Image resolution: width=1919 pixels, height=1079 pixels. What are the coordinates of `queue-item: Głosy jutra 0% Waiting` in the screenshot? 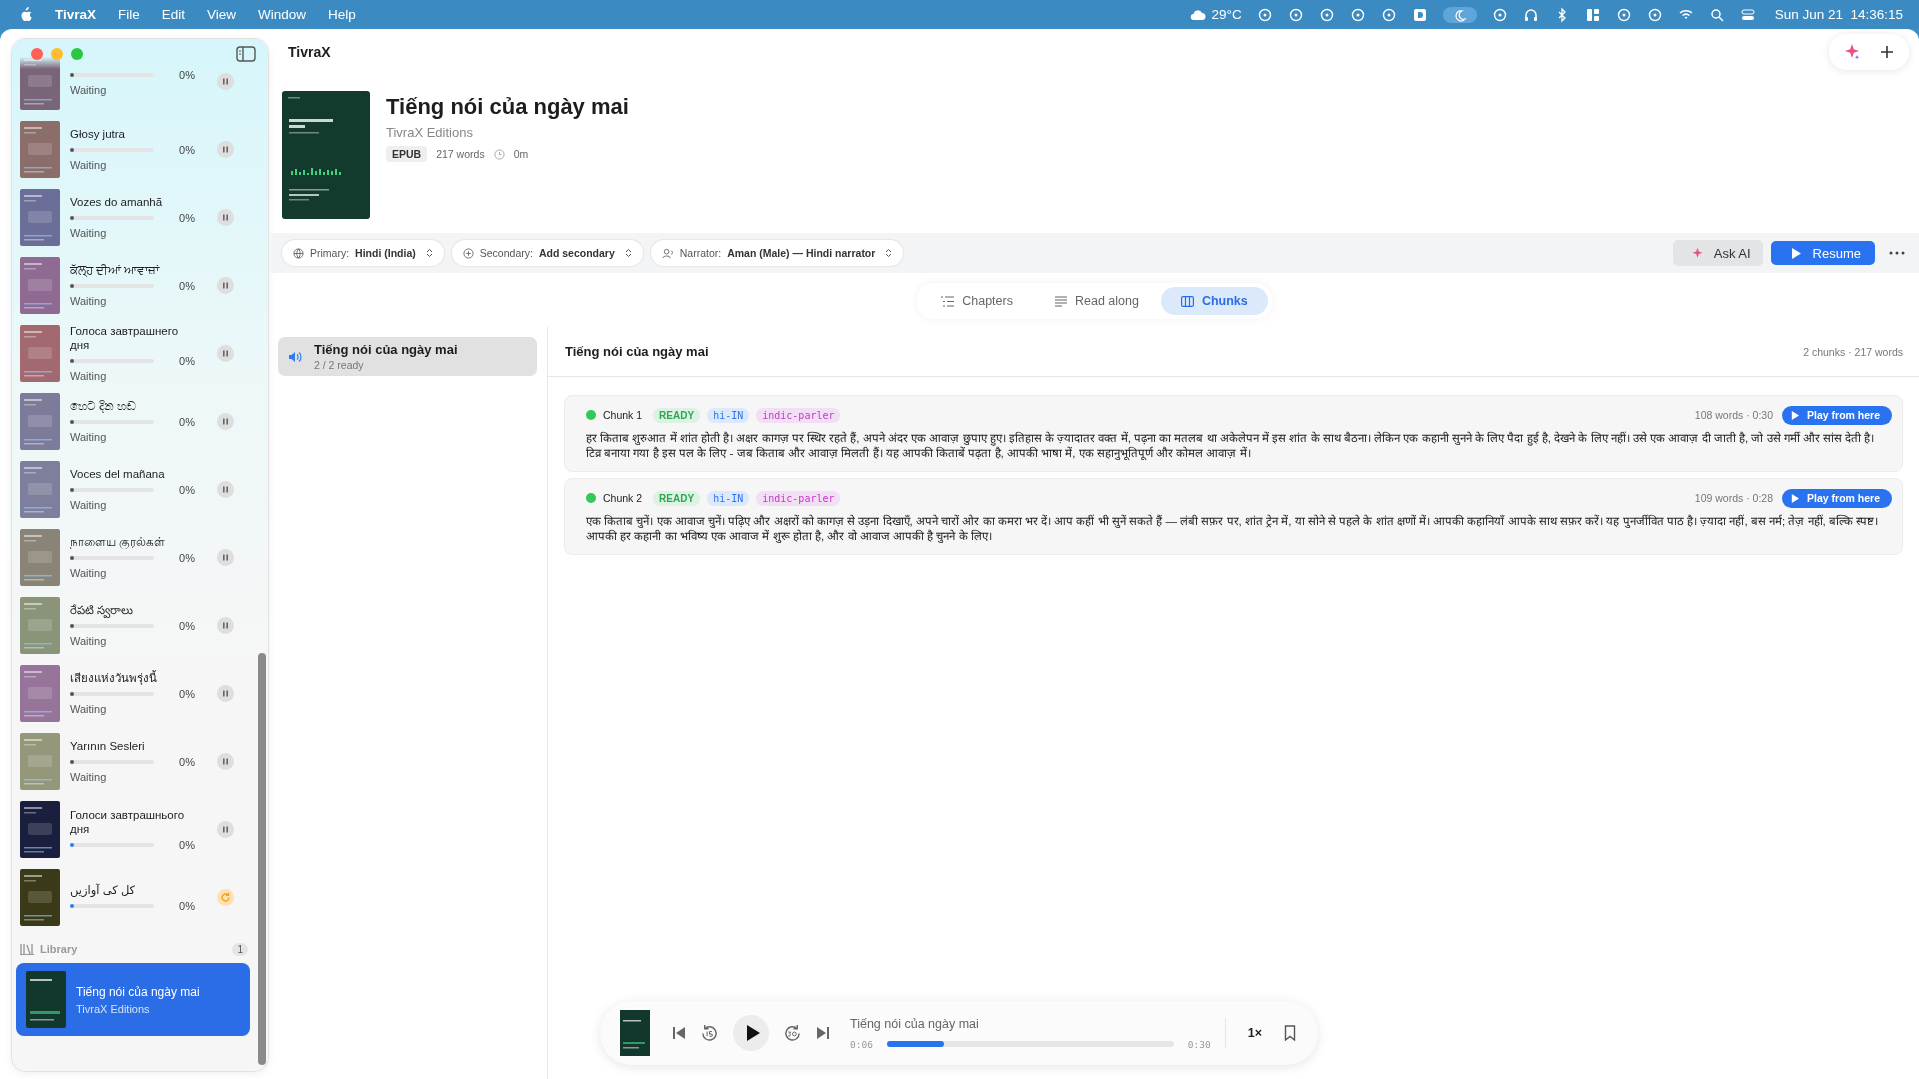 It's located at (139, 149).